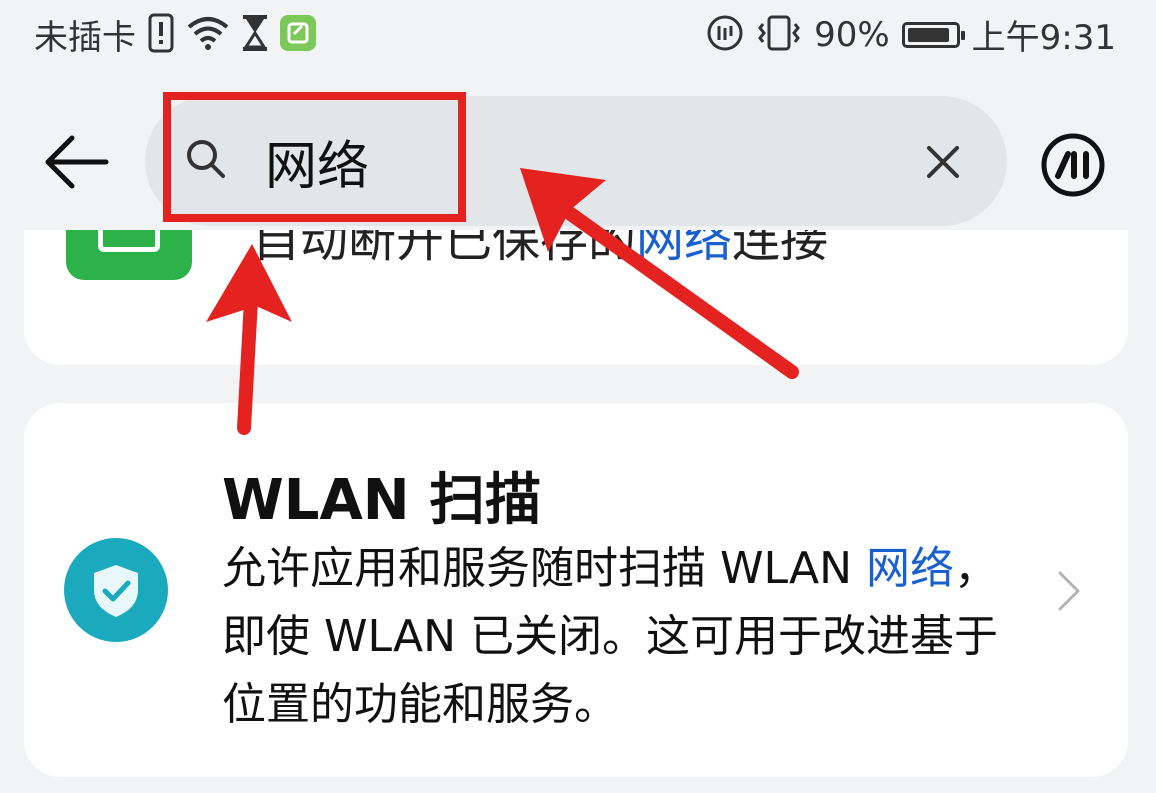  I want to click on result-title-text-end: 连接, so click(780, 249).